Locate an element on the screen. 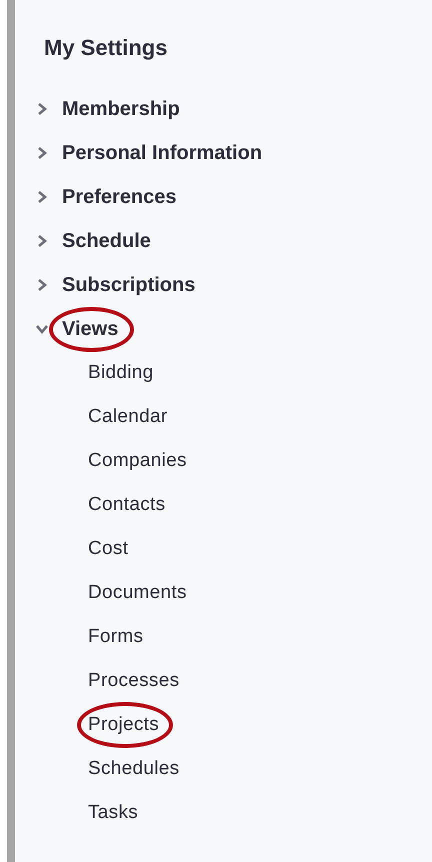 Image resolution: width=432 pixels, height=862 pixels. tree-subitem: Forms is located at coordinates (116, 636).